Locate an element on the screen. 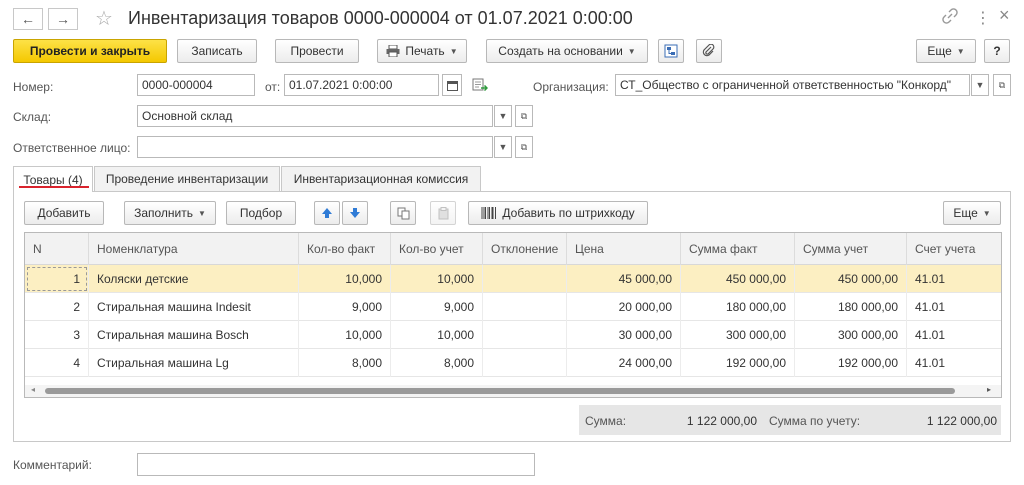  responsible-dropdown: ▼ is located at coordinates (503, 147).